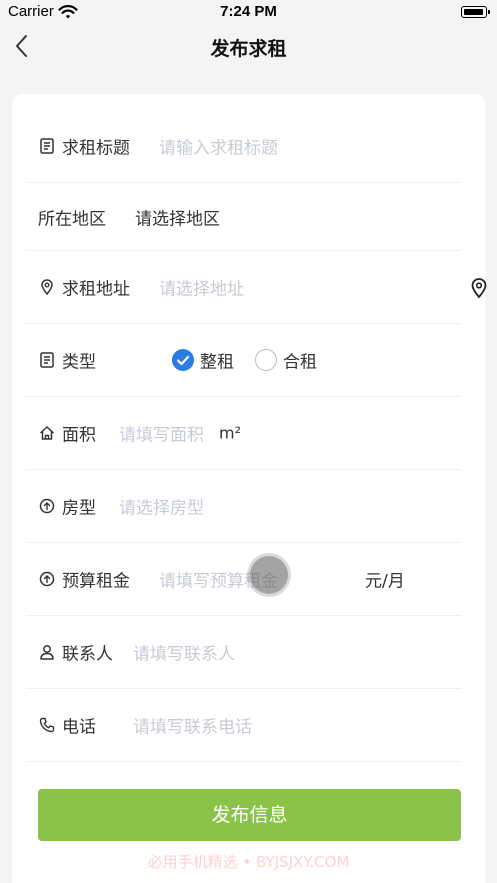 The height and width of the screenshot is (883, 497). I want to click on submit-button: 发布信息, so click(249, 815).